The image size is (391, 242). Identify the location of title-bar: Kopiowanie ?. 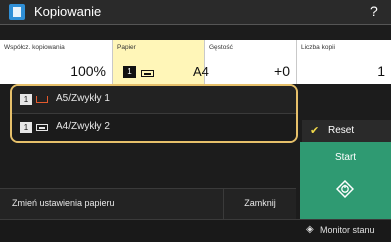
(195, 12).